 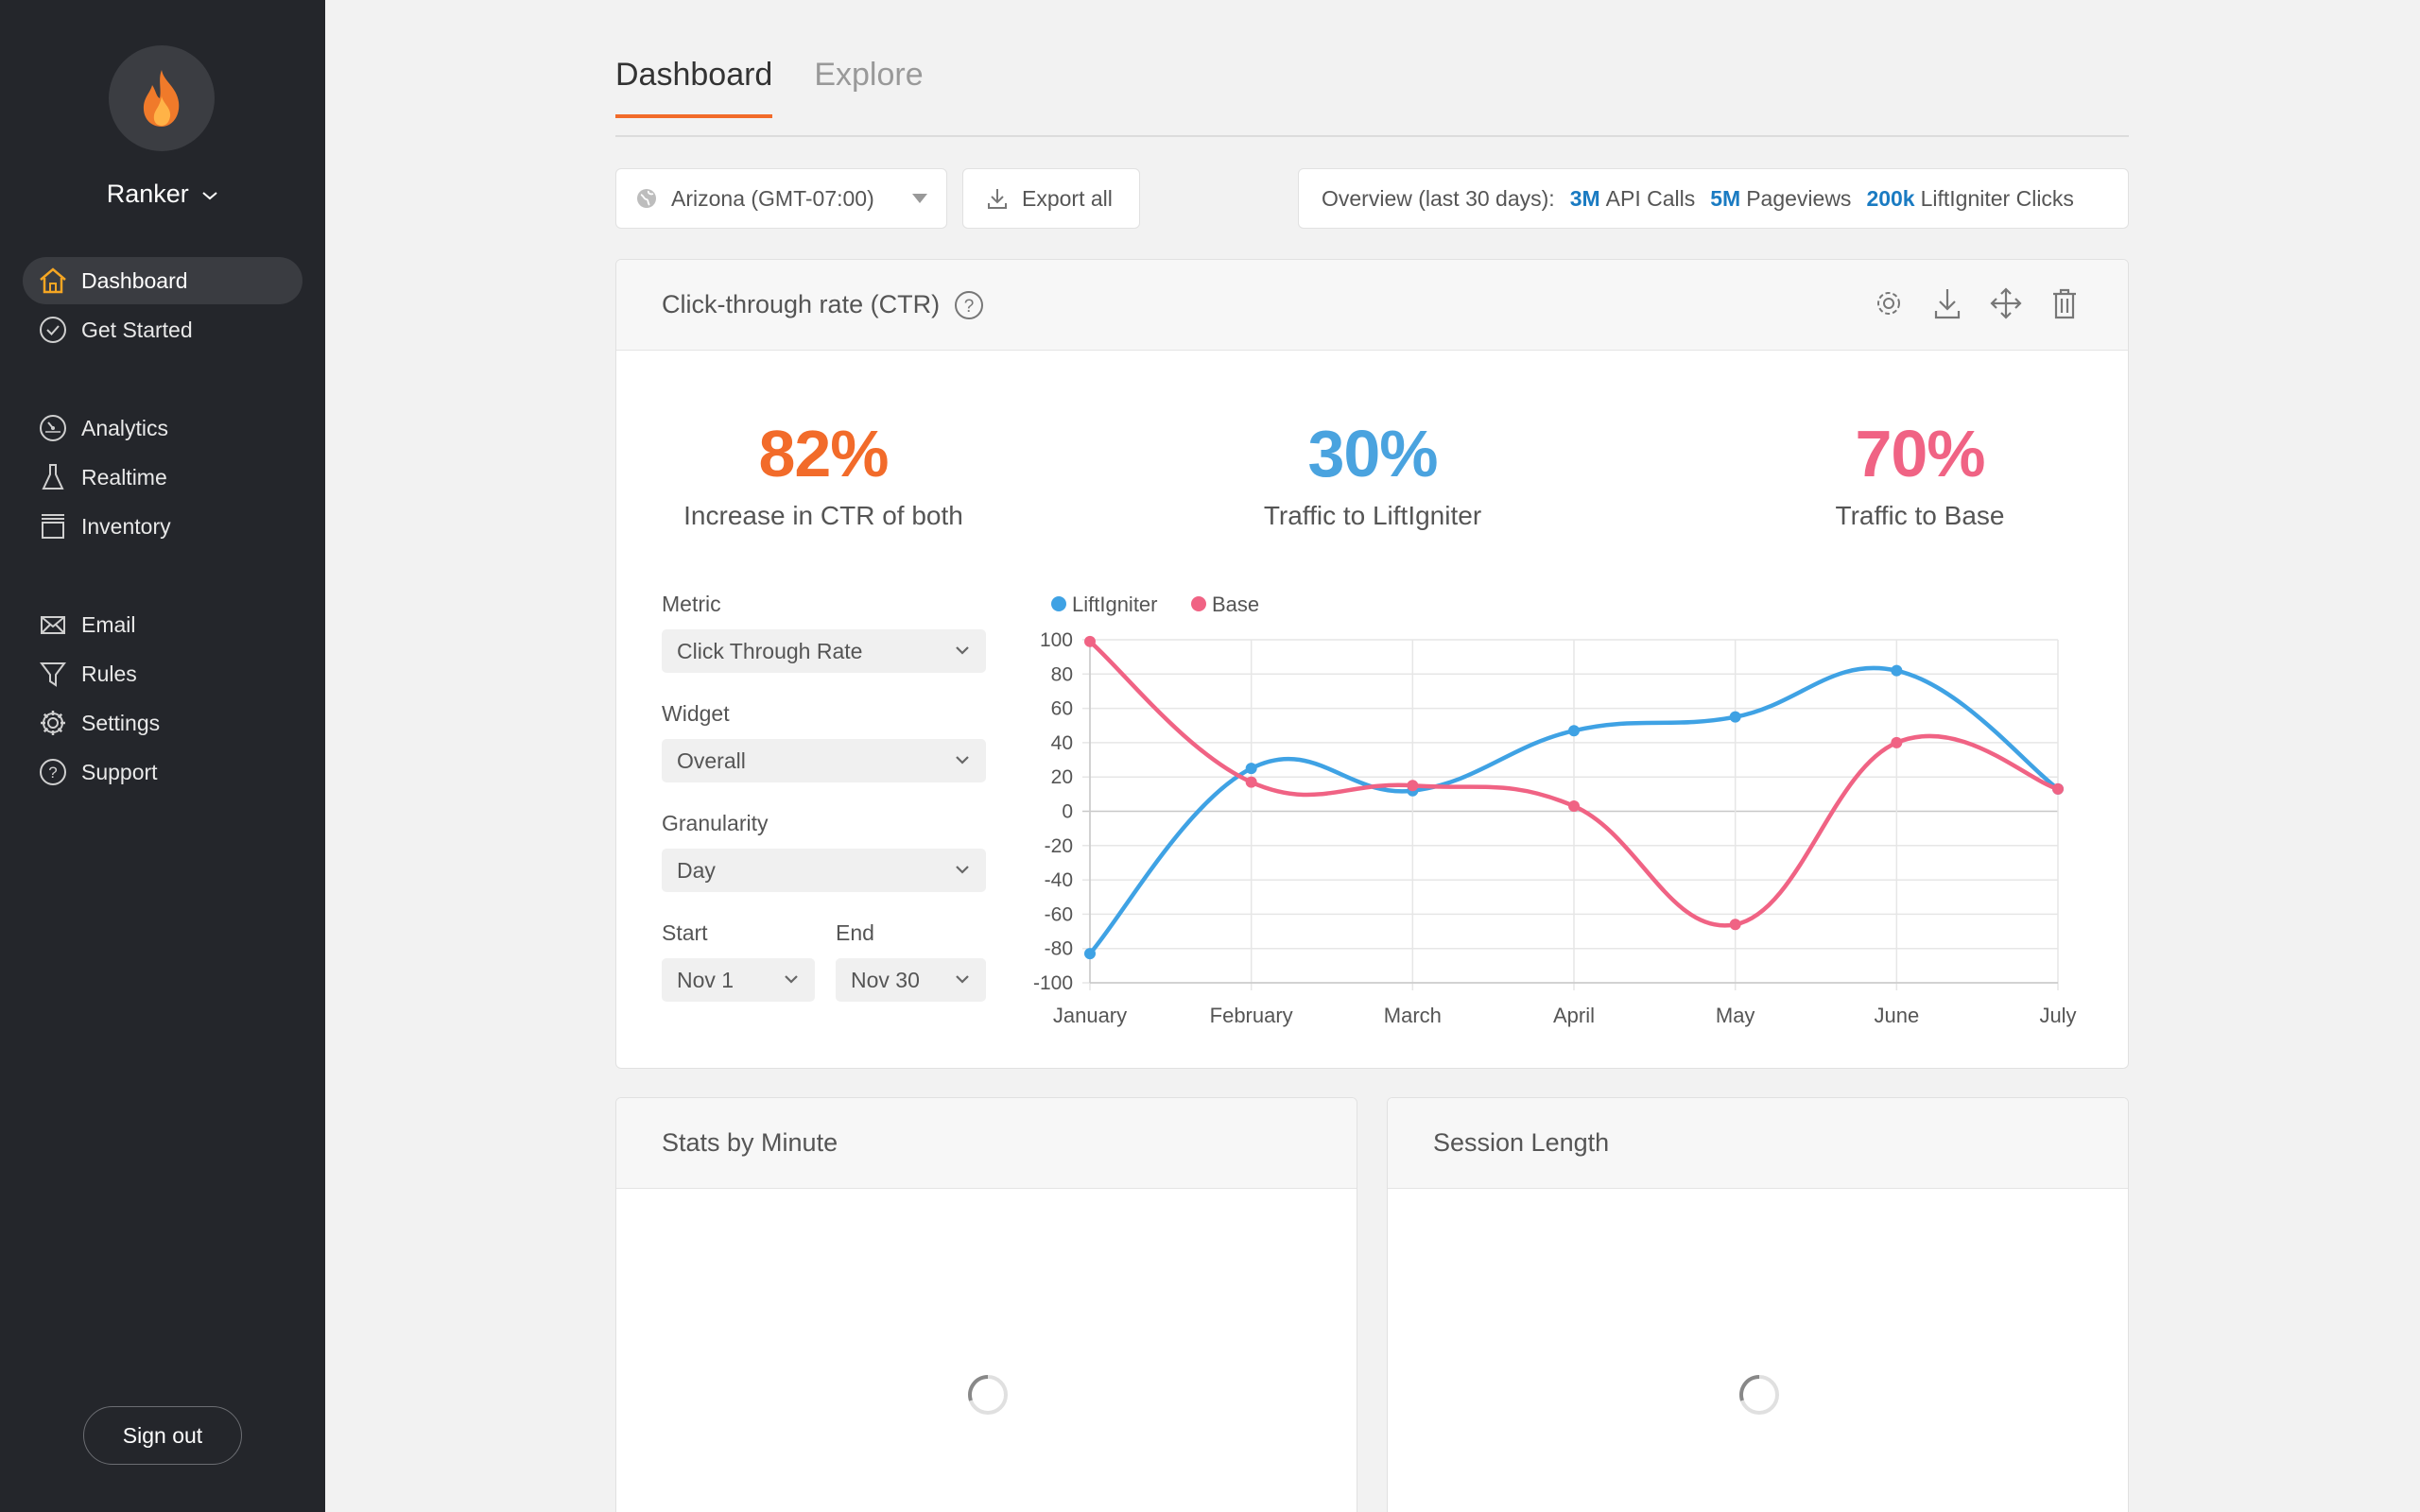 What do you see at coordinates (121, 722) in the screenshot?
I see `sidebar-item-label: Settings` at bounding box center [121, 722].